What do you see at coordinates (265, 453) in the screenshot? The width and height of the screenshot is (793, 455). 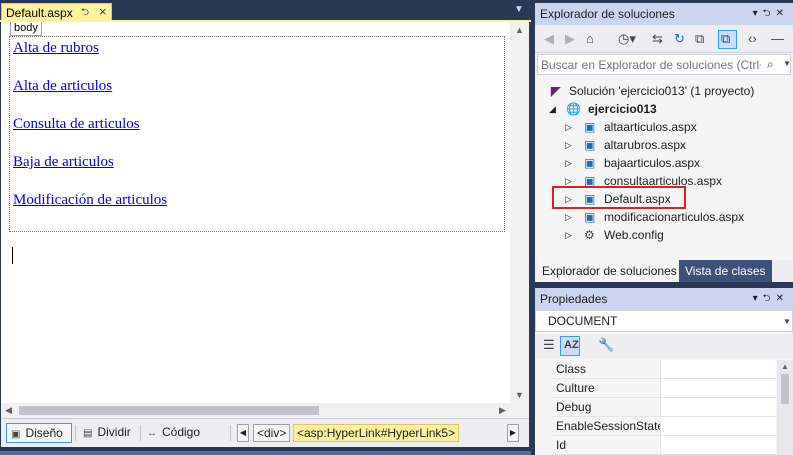 I see `document-bottom-border` at bounding box center [265, 453].